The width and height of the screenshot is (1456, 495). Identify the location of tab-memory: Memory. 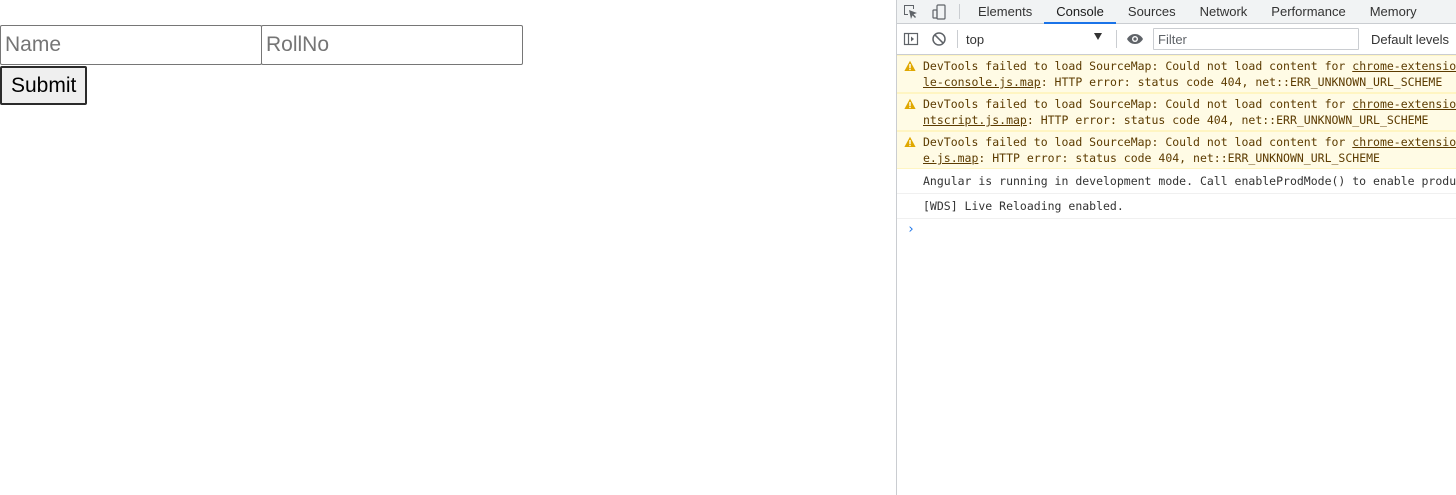
(1393, 11).